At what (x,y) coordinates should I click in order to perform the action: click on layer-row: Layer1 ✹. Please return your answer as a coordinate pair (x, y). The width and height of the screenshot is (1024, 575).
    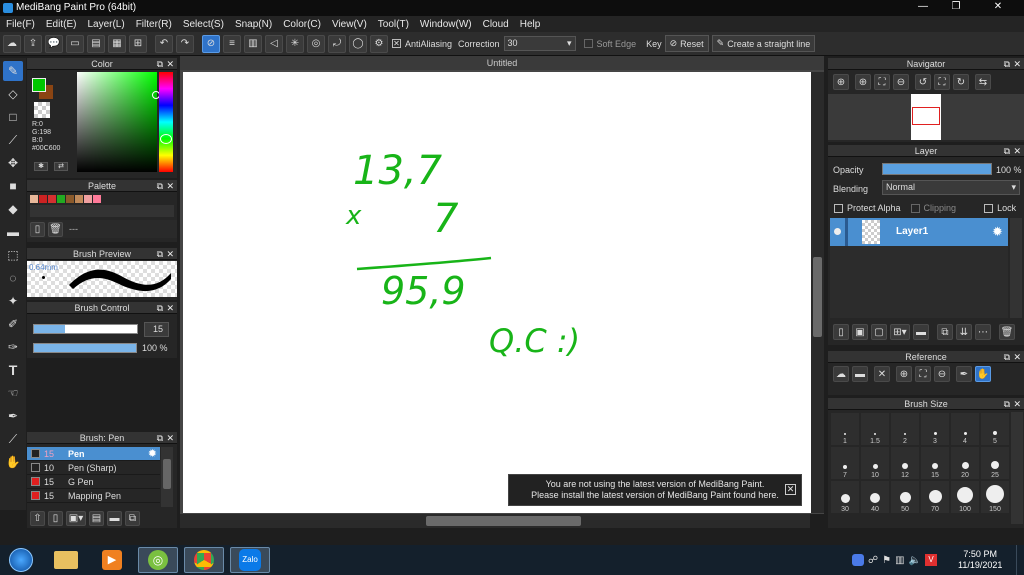
    Looking at the image, I should click on (919, 232).